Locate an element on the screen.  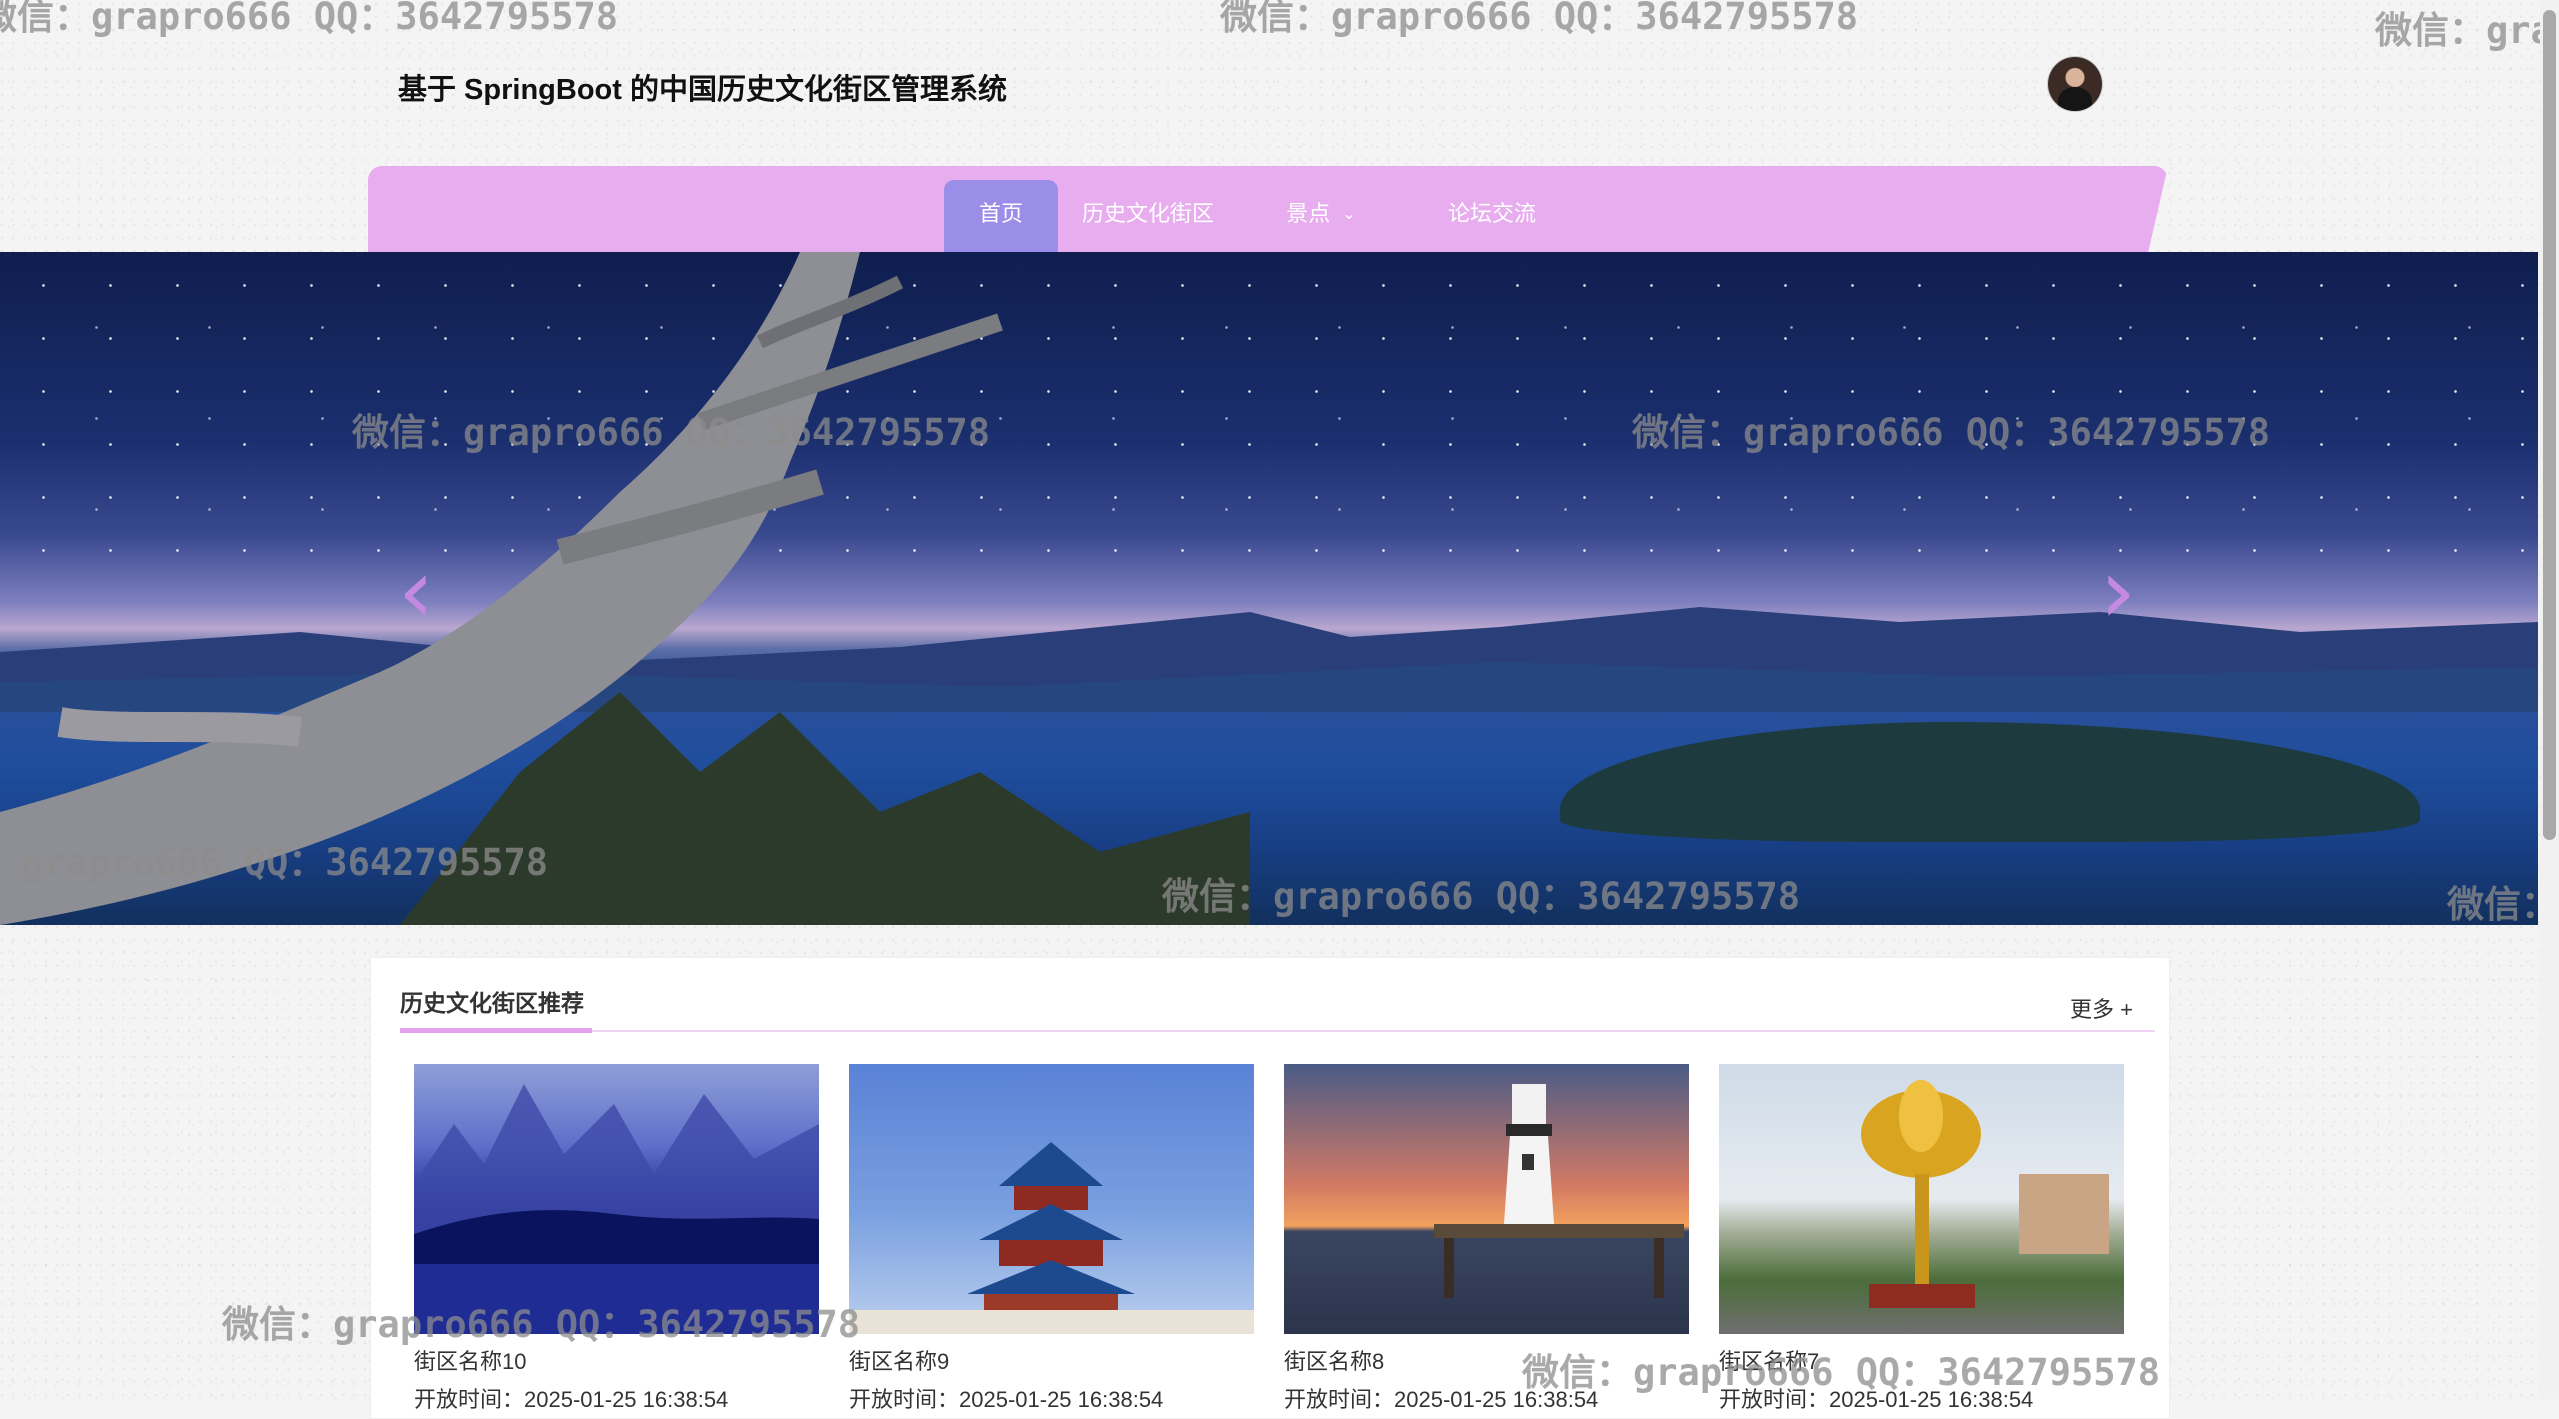
district-card-name: 街区名称7 is located at coordinates (1769, 1361).